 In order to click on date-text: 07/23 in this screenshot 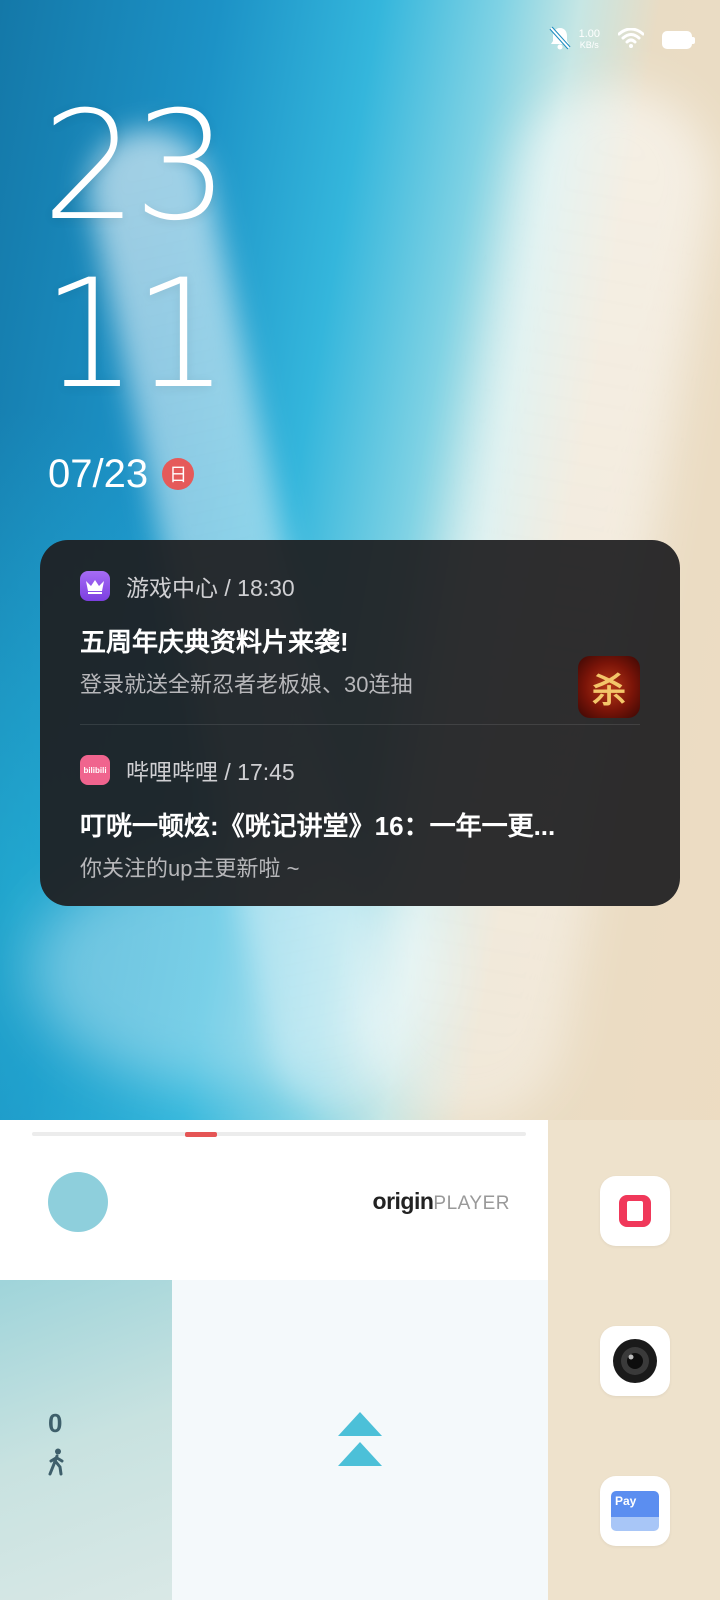, I will do `click(98, 474)`.